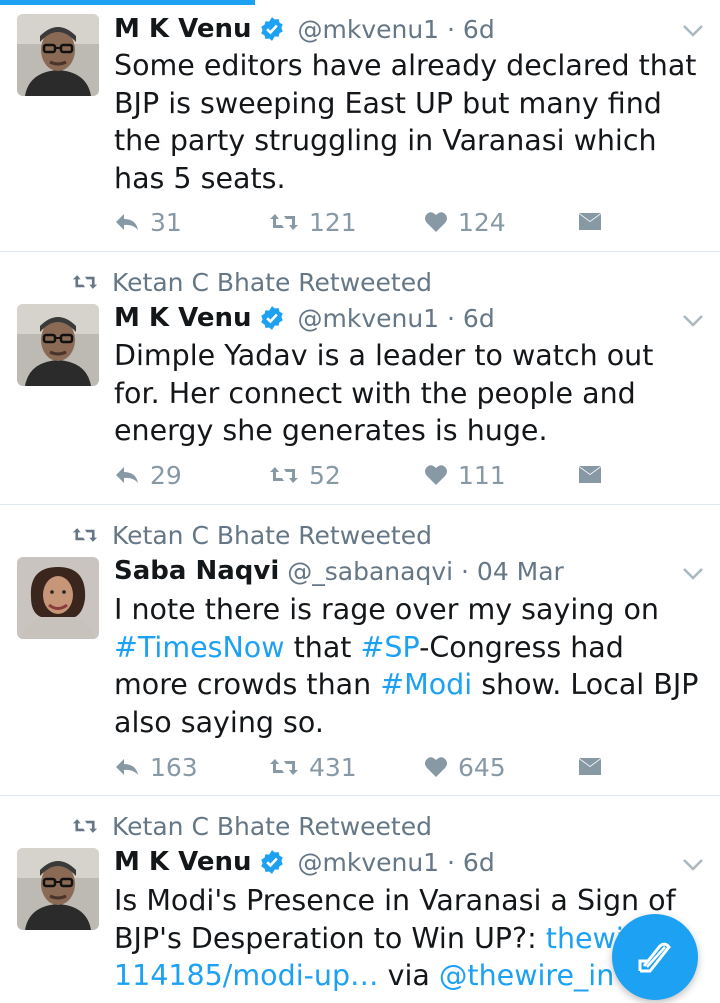  What do you see at coordinates (364, 767) in the screenshot?
I see `tweet-actions: 163 431 645` at bounding box center [364, 767].